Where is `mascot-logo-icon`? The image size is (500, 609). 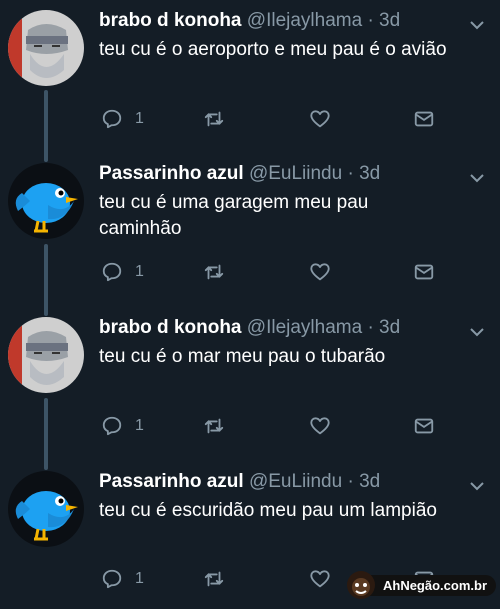 mascot-logo-icon is located at coordinates (360, 585).